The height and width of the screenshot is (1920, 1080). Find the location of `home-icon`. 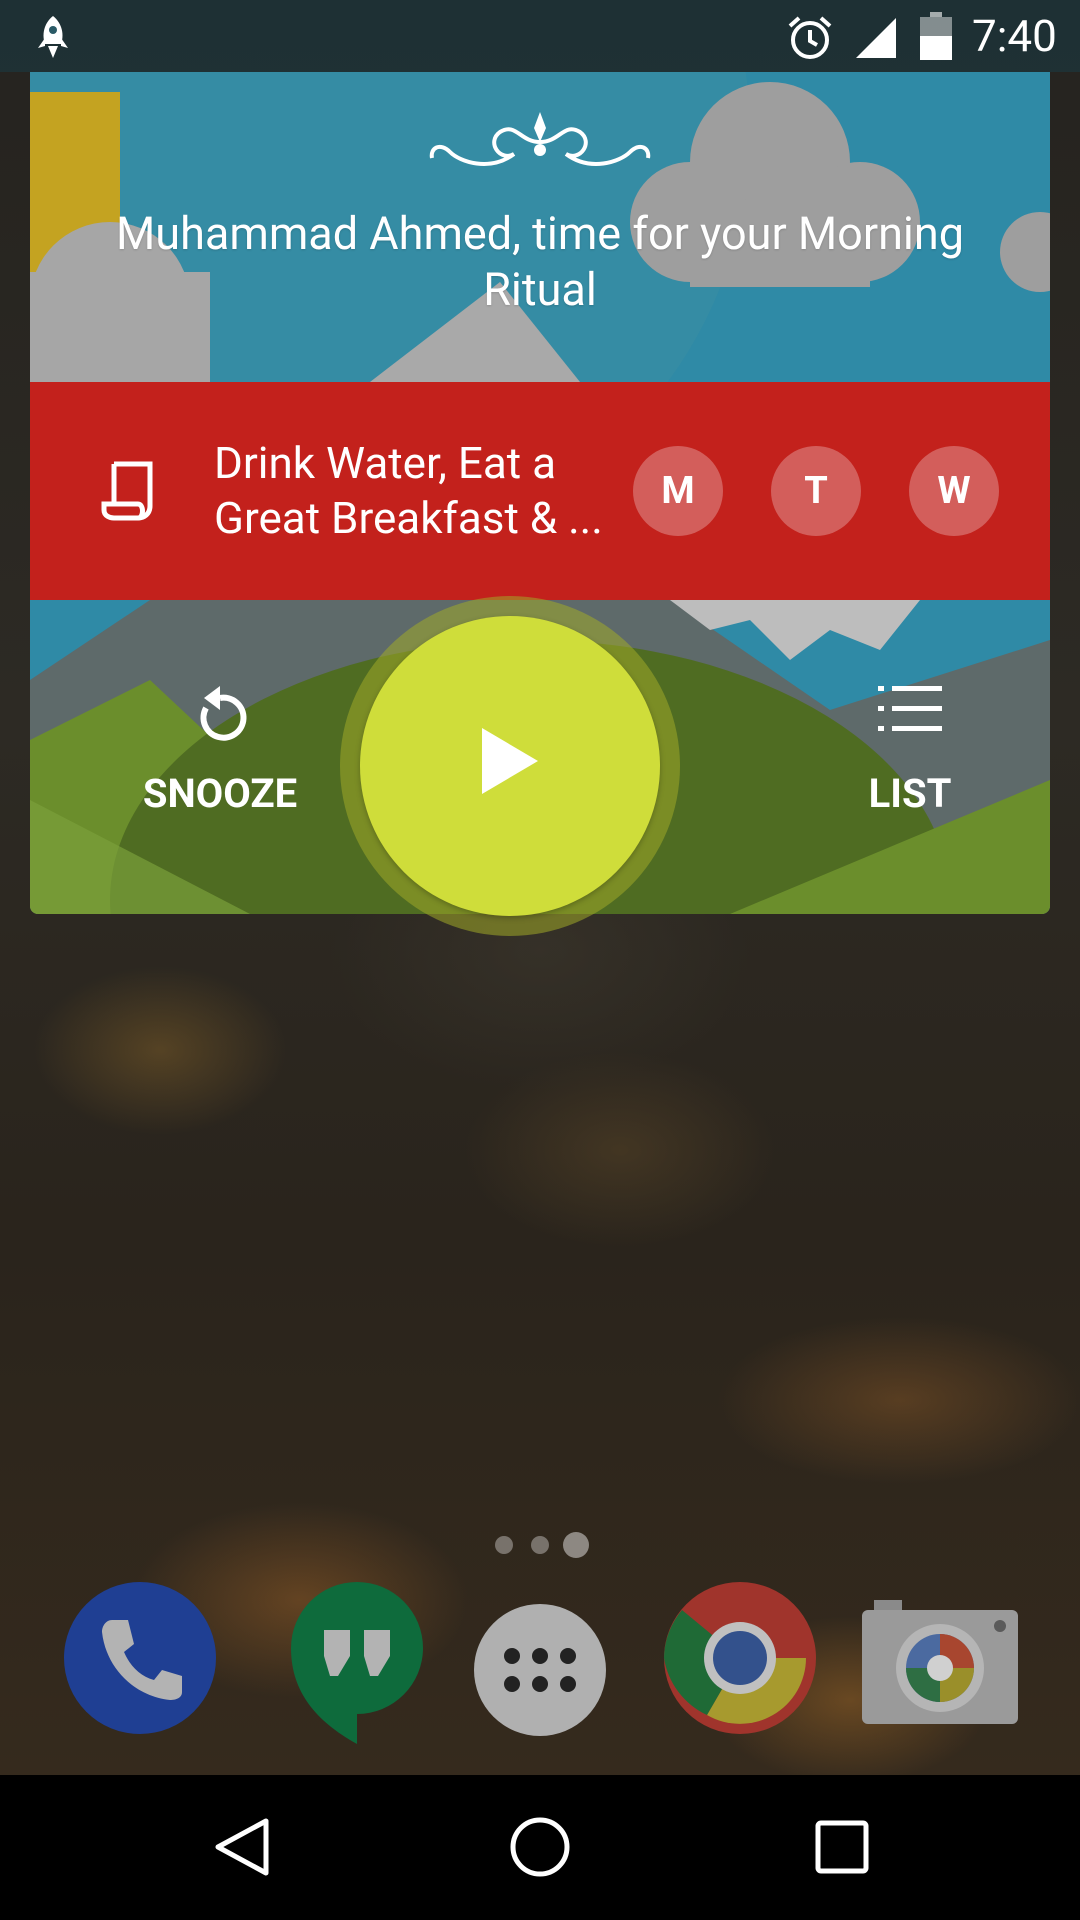

home-icon is located at coordinates (540, 1849).